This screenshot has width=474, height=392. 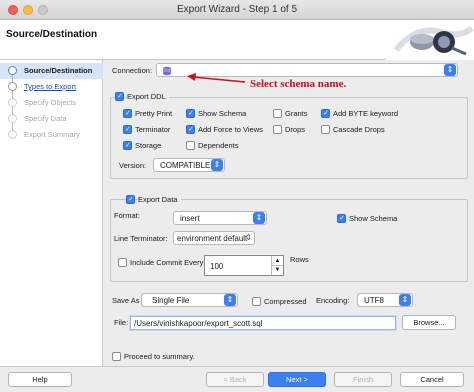 I want to click on terminator-label: Terminator, so click(x=153, y=129).